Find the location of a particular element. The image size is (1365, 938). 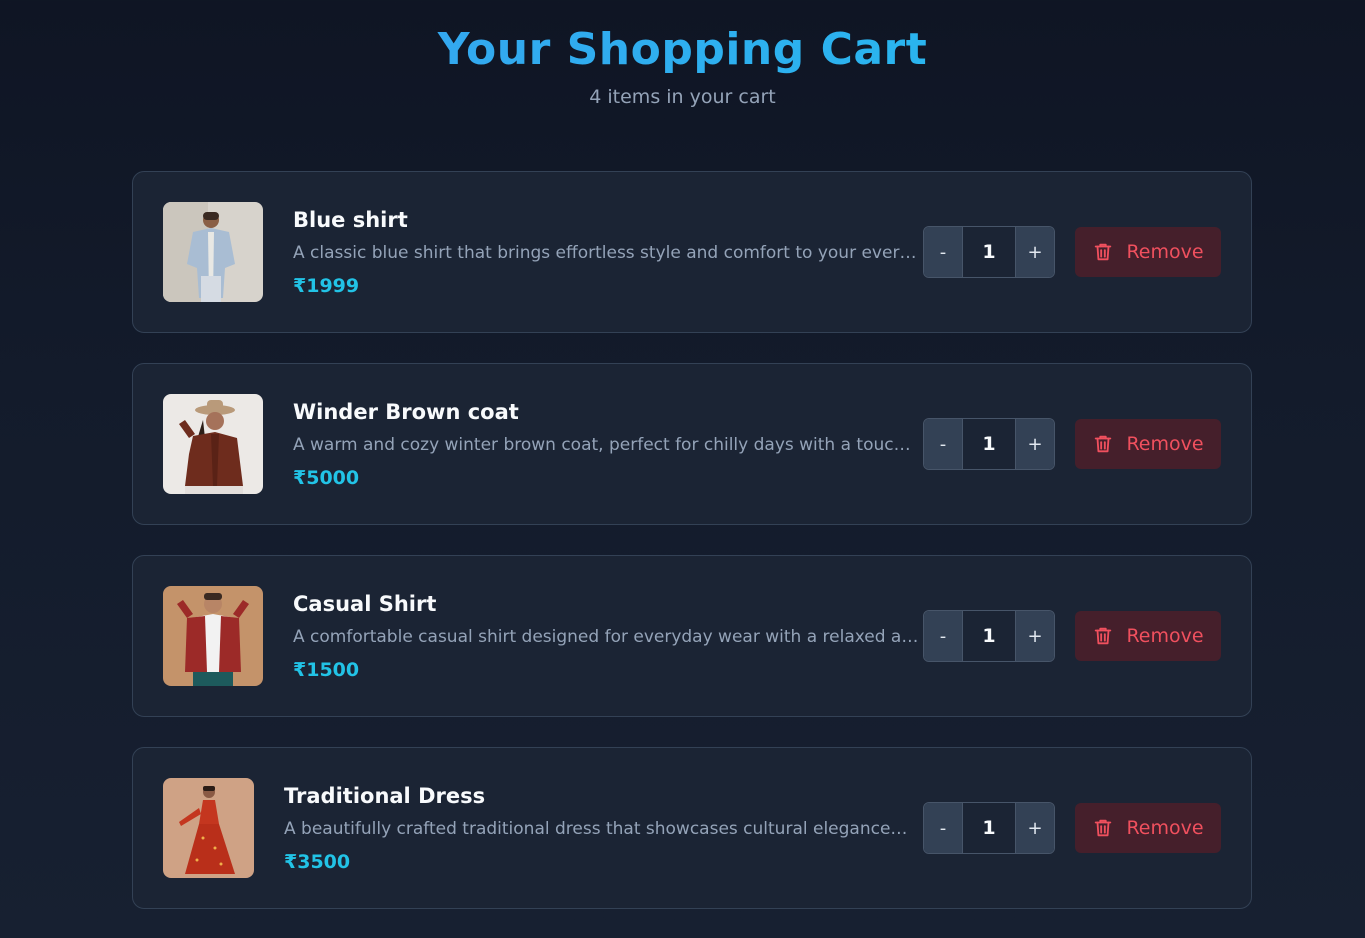

cart-header: Your Shopping Cart 4 items in your cart is located at coordinates (682, 54).